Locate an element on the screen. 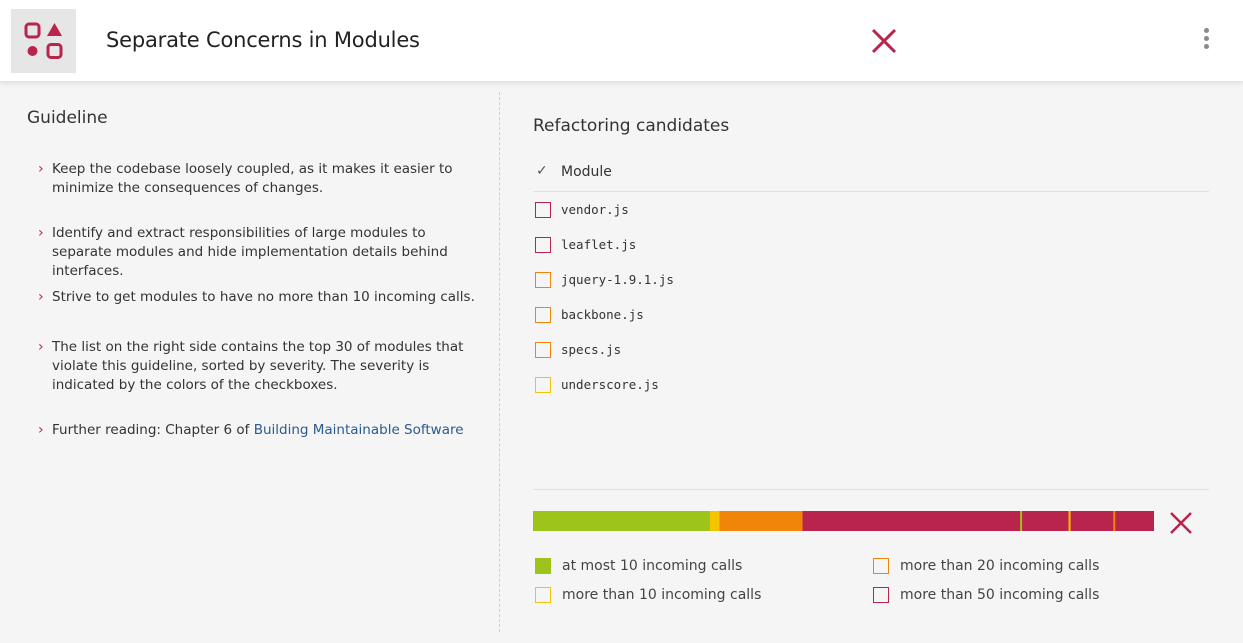 Image resolution: width=1243 pixels, height=643 pixels. legend-label: more than 10 incoming calls is located at coordinates (662, 595).